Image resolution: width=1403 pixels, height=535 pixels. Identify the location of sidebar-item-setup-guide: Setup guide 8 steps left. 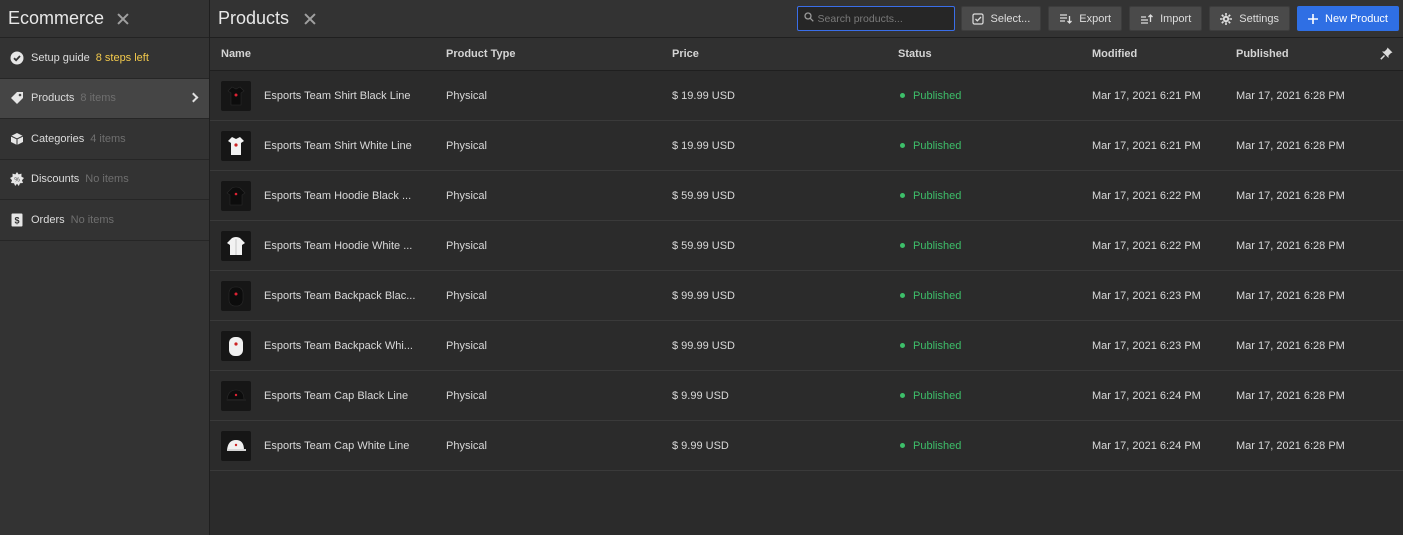
(104, 58).